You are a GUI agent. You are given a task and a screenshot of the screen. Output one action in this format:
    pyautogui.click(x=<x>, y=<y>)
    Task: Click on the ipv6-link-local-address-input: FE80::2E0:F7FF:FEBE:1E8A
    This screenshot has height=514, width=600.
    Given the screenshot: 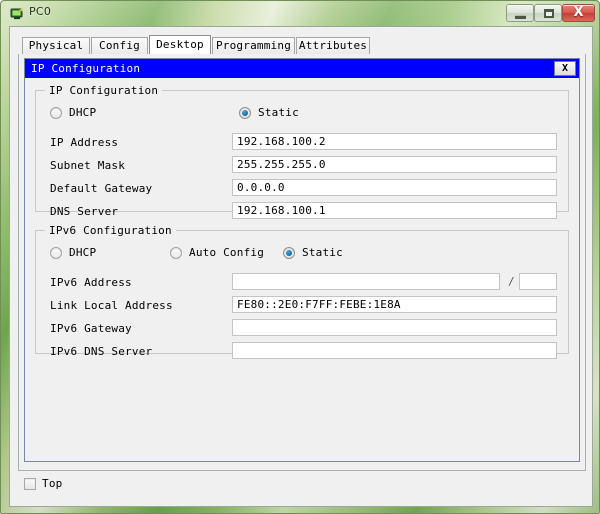 What is the action you would take?
    pyautogui.click(x=394, y=304)
    